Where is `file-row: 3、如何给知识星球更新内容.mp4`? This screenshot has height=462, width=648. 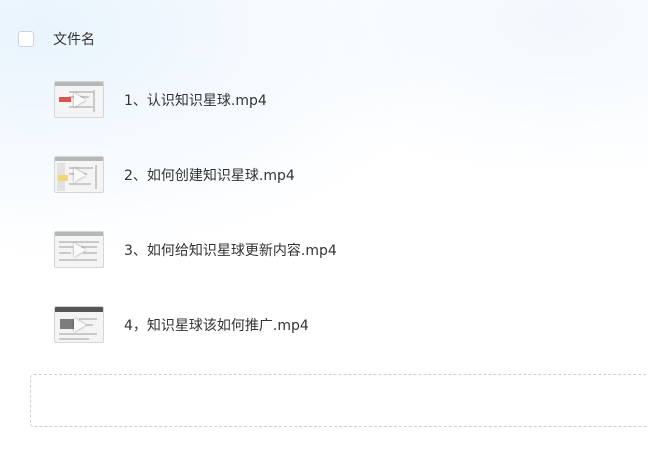 file-row: 3、如何给知识星球更新内容.mp4 is located at coordinates (324, 250).